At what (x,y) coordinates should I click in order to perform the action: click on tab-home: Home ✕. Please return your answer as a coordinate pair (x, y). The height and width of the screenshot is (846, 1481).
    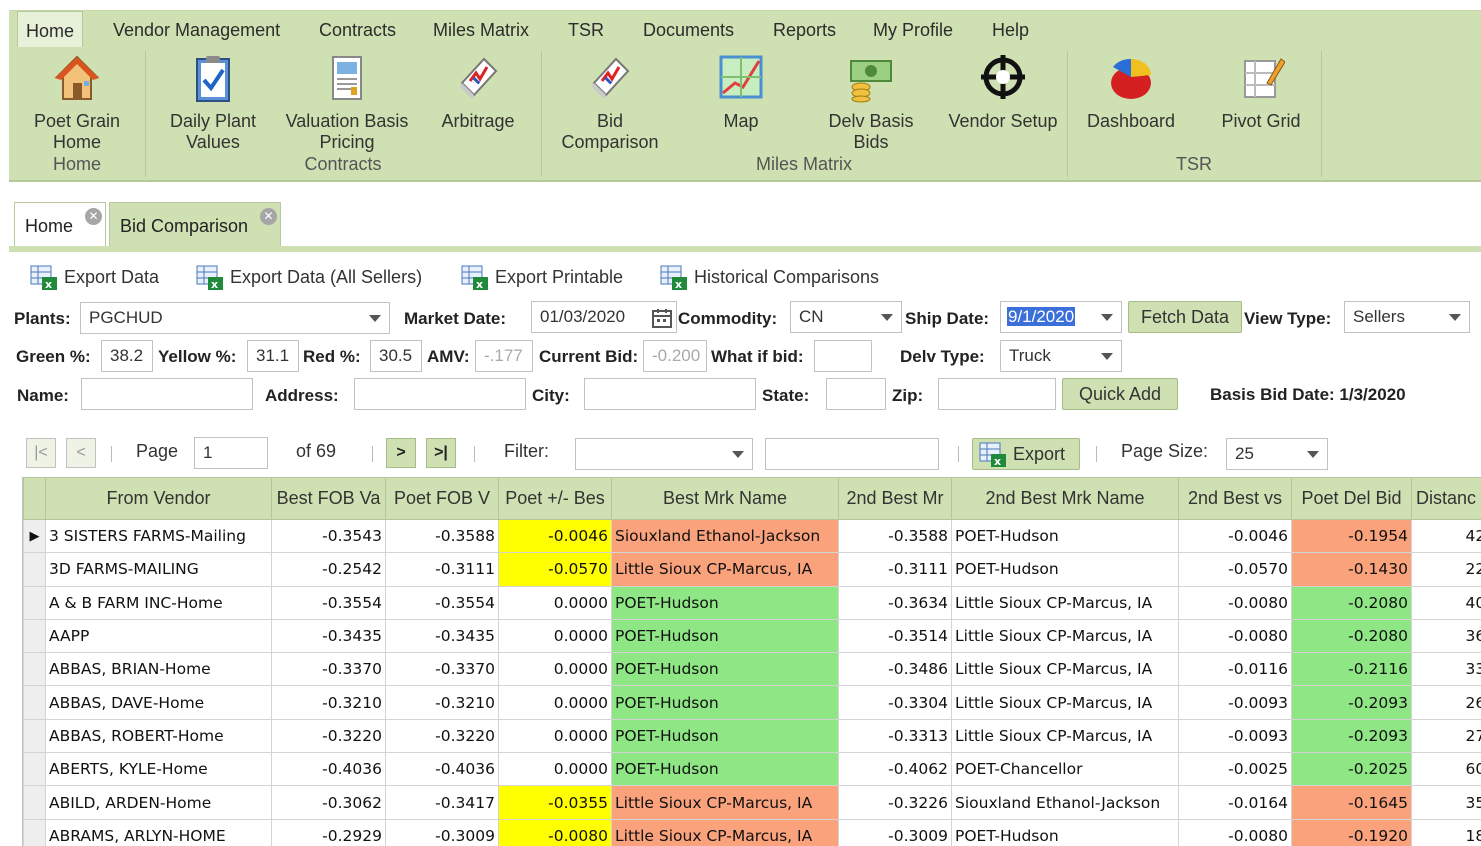
    Looking at the image, I should click on (60, 224).